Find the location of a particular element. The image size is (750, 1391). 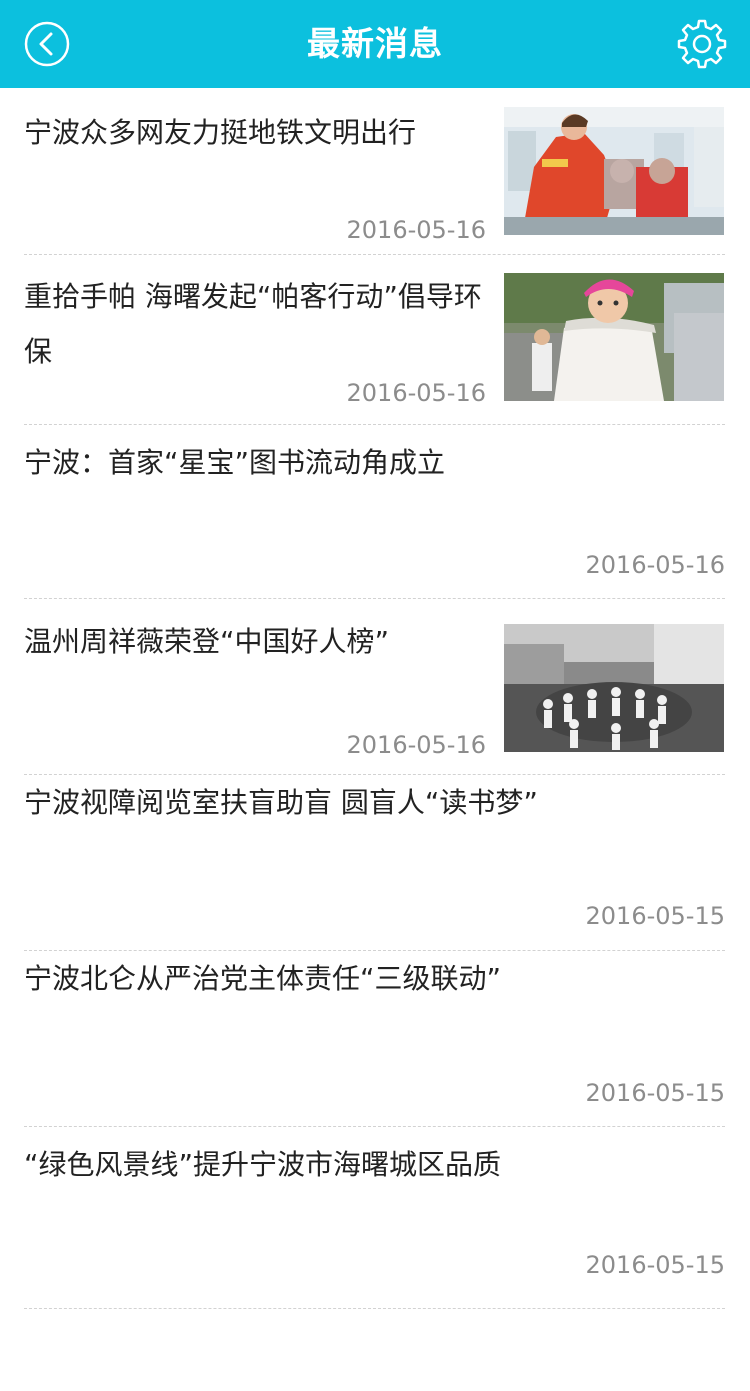

gear-icon is located at coordinates (702, 44).